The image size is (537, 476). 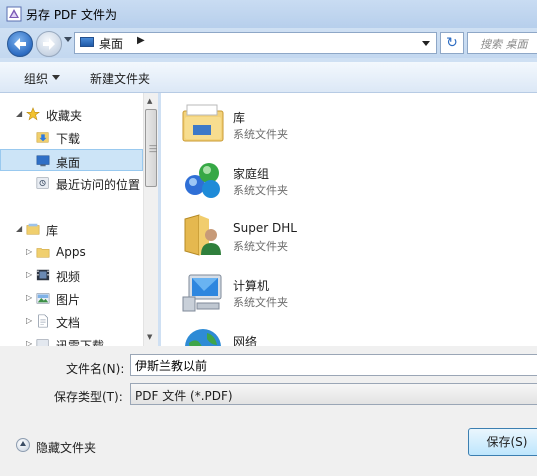 I want to click on sidebar-item-documents: ▷ 文档, so click(x=71, y=321).